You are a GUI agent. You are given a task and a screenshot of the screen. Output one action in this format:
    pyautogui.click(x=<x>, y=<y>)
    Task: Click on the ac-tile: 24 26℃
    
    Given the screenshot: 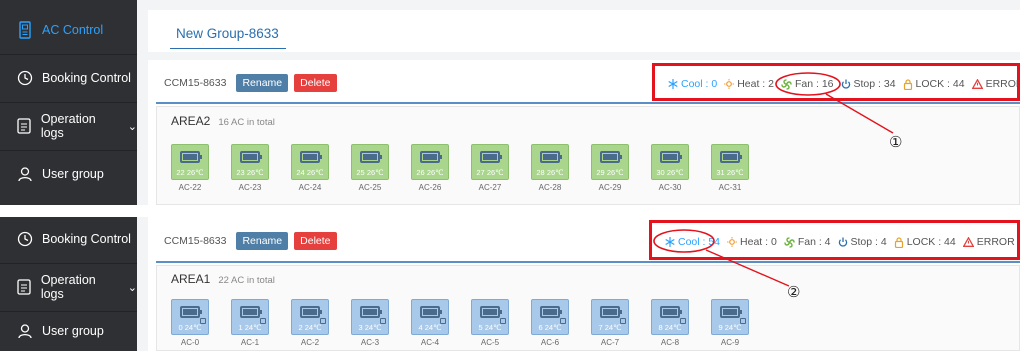 What is the action you would take?
    pyautogui.click(x=310, y=162)
    